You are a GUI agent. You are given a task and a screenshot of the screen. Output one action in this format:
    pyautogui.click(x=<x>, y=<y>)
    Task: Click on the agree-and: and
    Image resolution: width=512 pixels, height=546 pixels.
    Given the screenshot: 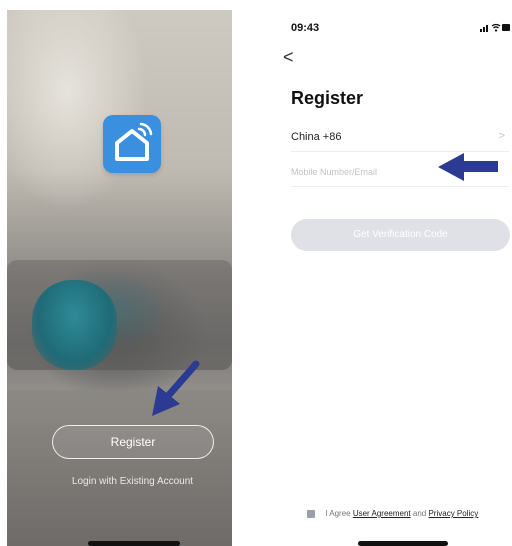 What is the action you would take?
    pyautogui.click(x=419, y=513)
    